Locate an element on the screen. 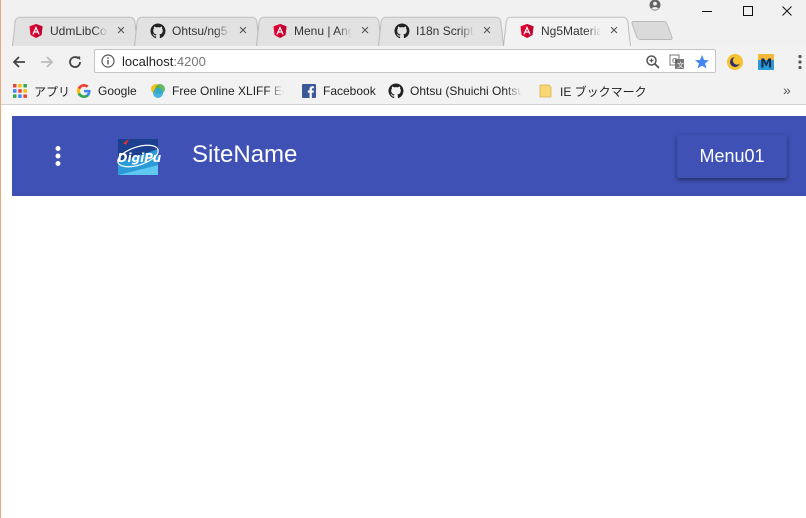  site-name: SiteName is located at coordinates (244, 155).